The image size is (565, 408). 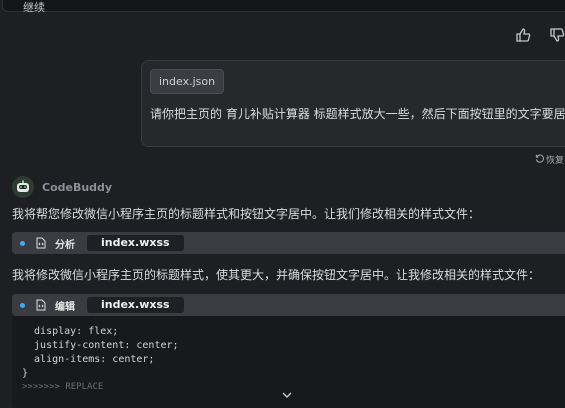 What do you see at coordinates (187, 81) in the screenshot?
I see `attached-file-chip: index.json` at bounding box center [187, 81].